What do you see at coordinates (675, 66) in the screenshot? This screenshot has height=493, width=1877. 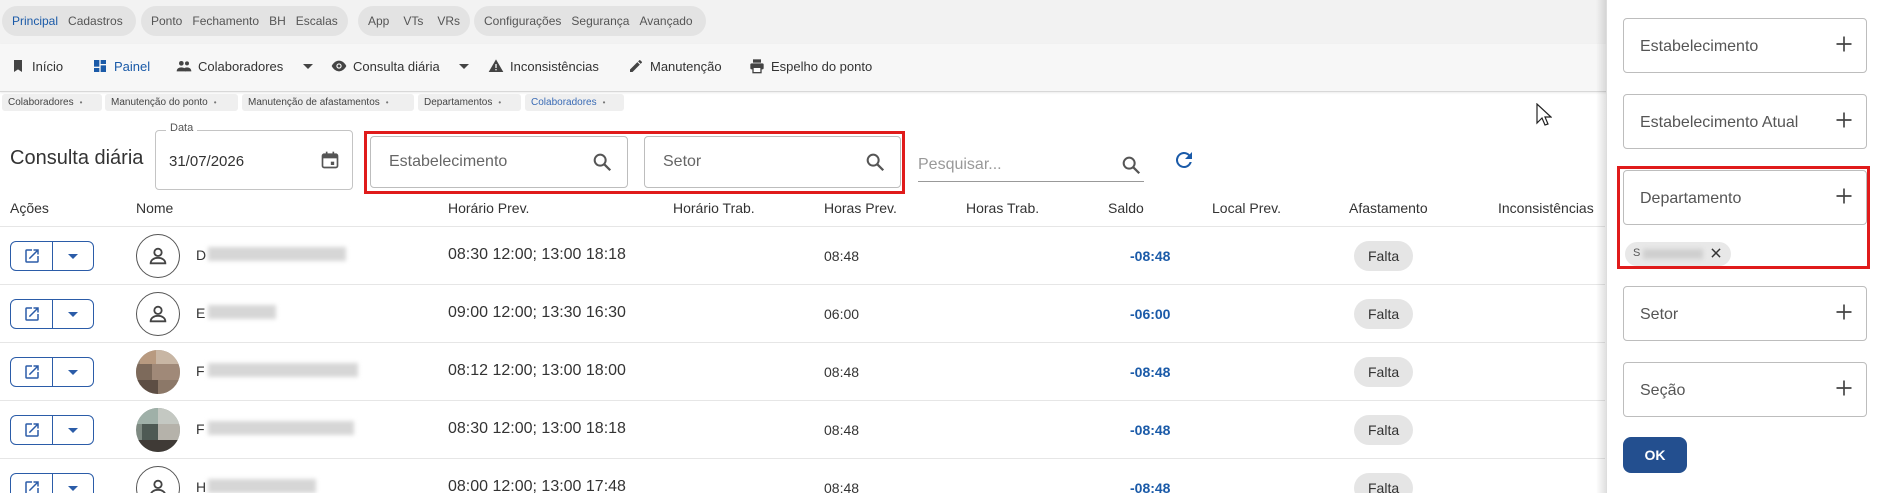 I see `menu-manutencao: Manutenção` at bounding box center [675, 66].